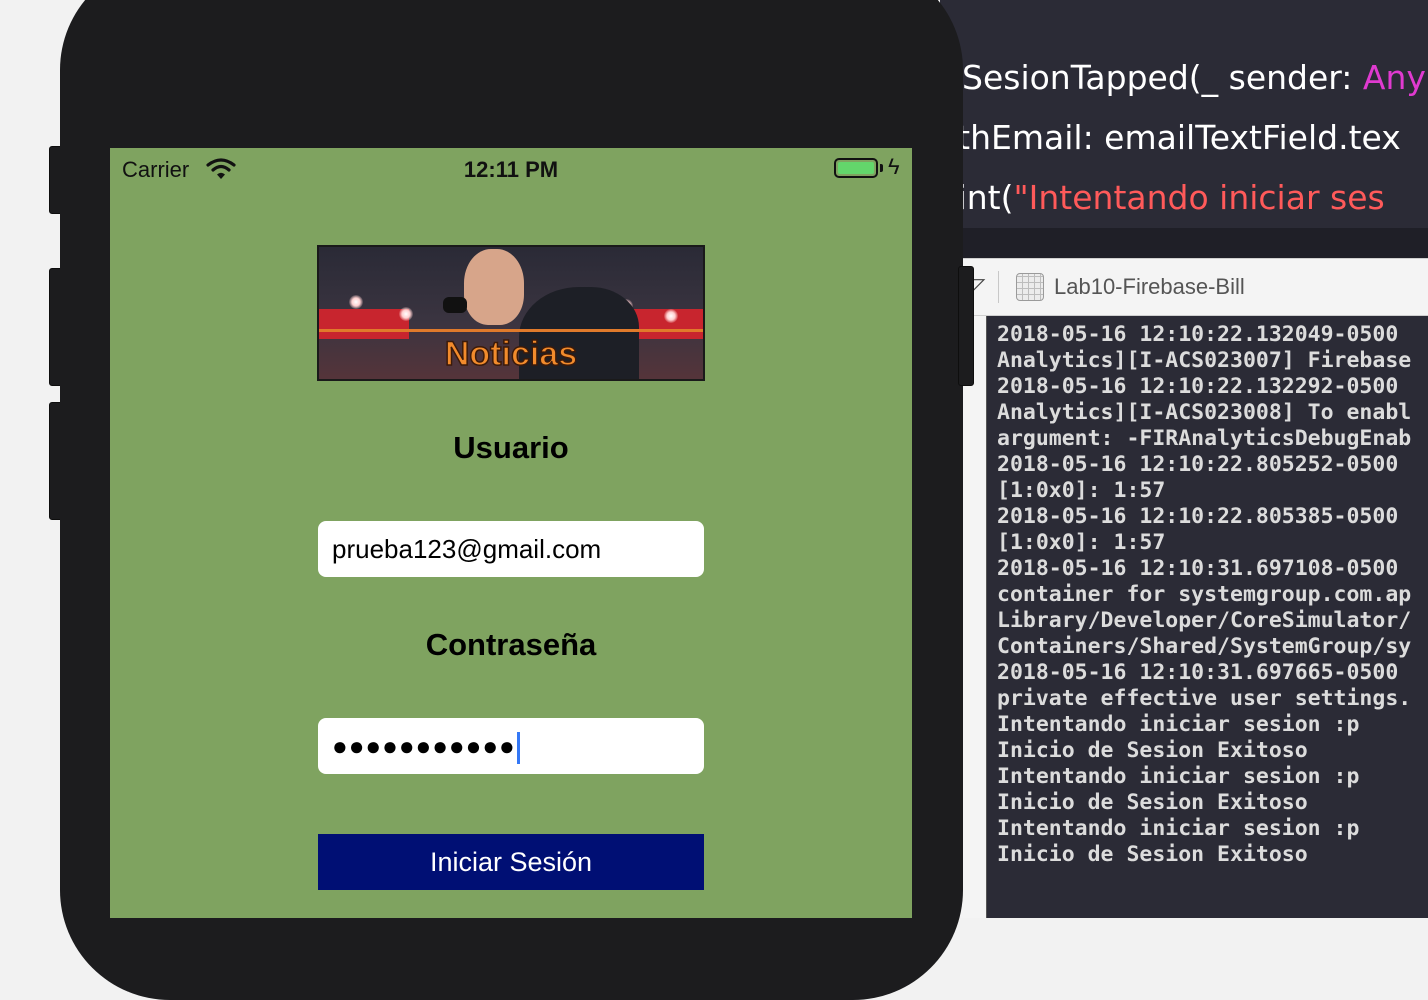 This screenshot has width=1428, height=1000. What do you see at coordinates (1198, 464) in the screenshot?
I see `console-line: 2018-05-16 12:10:22.805252-0500` at bounding box center [1198, 464].